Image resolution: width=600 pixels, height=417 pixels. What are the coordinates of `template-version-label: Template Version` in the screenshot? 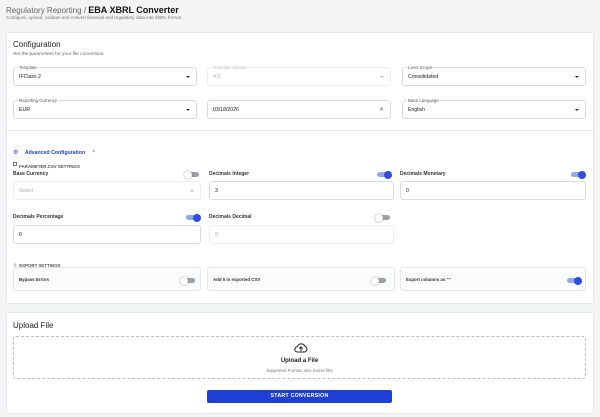 It's located at (230, 67).